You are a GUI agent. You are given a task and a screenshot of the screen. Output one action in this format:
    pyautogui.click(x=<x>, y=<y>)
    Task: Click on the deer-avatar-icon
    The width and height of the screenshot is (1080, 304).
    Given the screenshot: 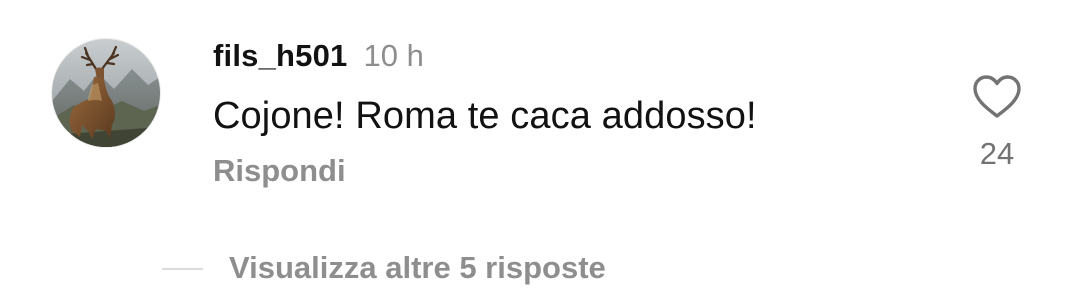 What is the action you would take?
    pyautogui.click(x=106, y=93)
    